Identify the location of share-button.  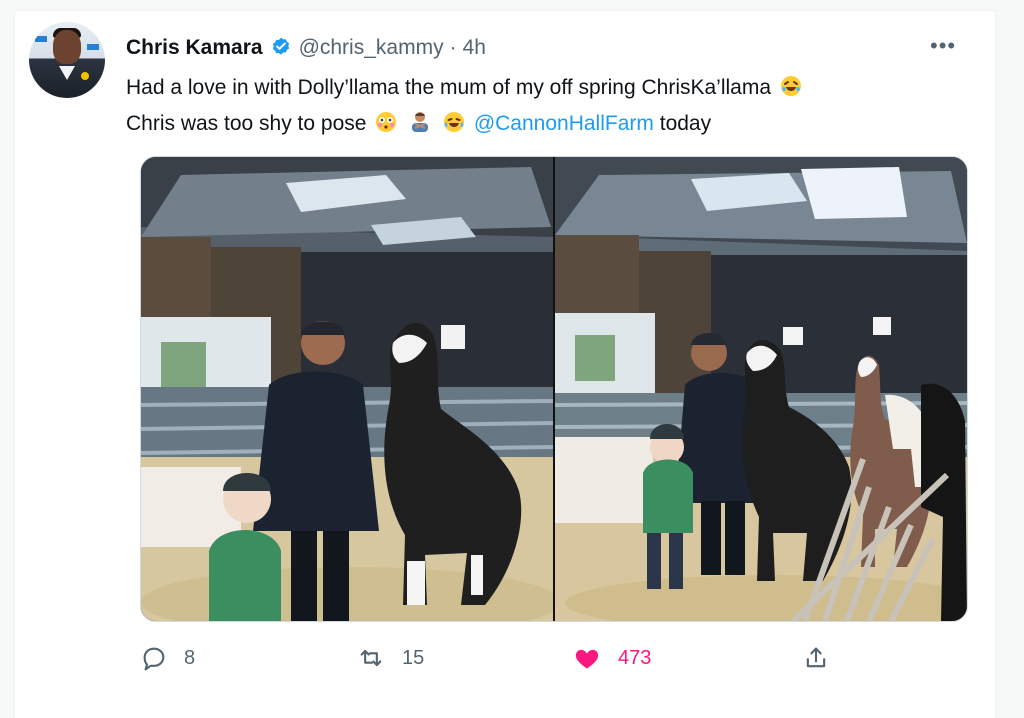
(816, 658).